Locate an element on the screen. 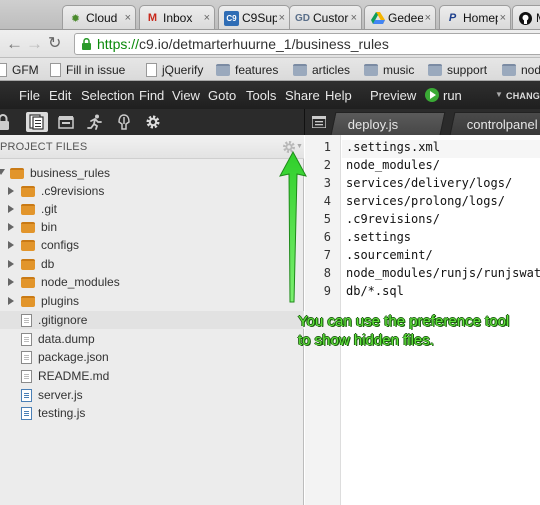 This screenshot has width=540, height=505. run-button: run is located at coordinates (443, 95).